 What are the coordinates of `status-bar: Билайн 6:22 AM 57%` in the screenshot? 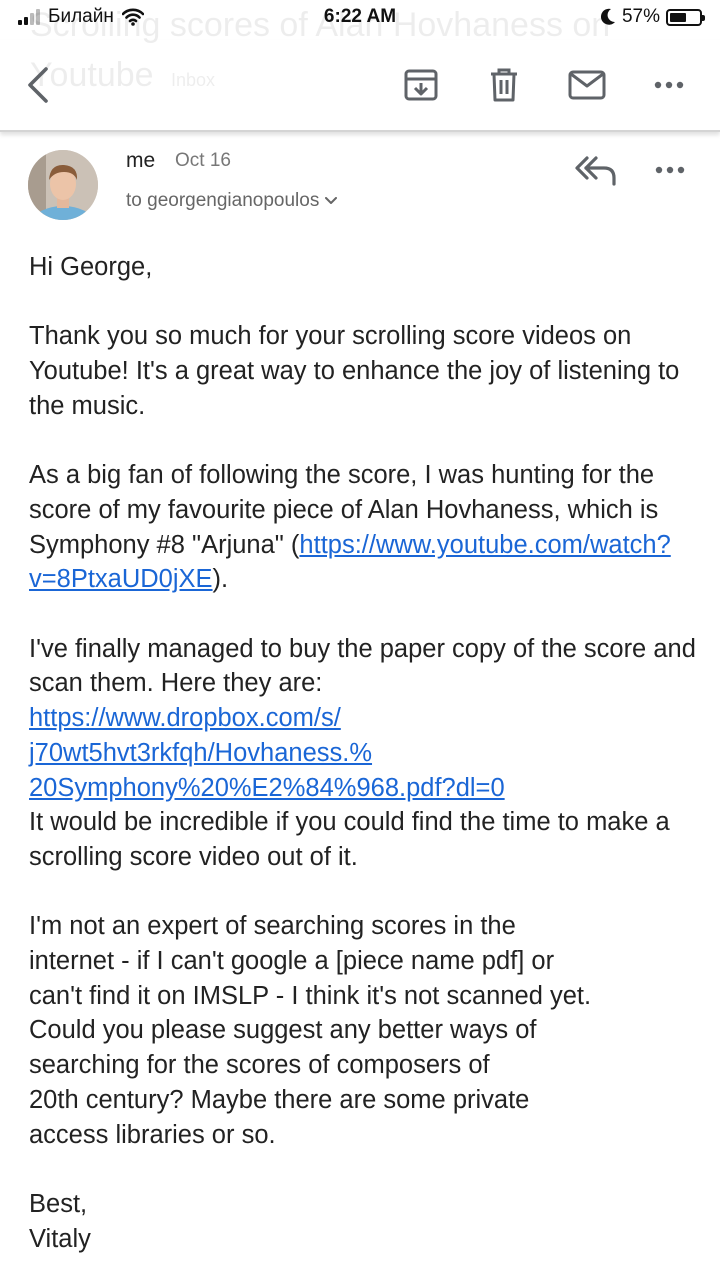 It's located at (360, 18).